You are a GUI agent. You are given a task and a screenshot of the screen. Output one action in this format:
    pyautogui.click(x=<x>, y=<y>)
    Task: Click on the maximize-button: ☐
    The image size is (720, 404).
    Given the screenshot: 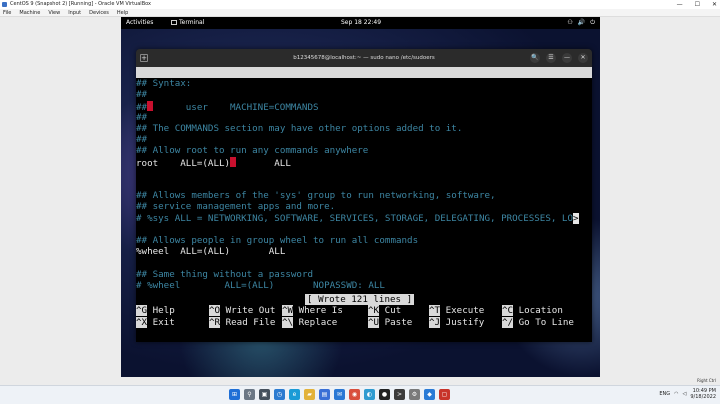 What is the action you would take?
    pyautogui.click(x=697, y=4)
    